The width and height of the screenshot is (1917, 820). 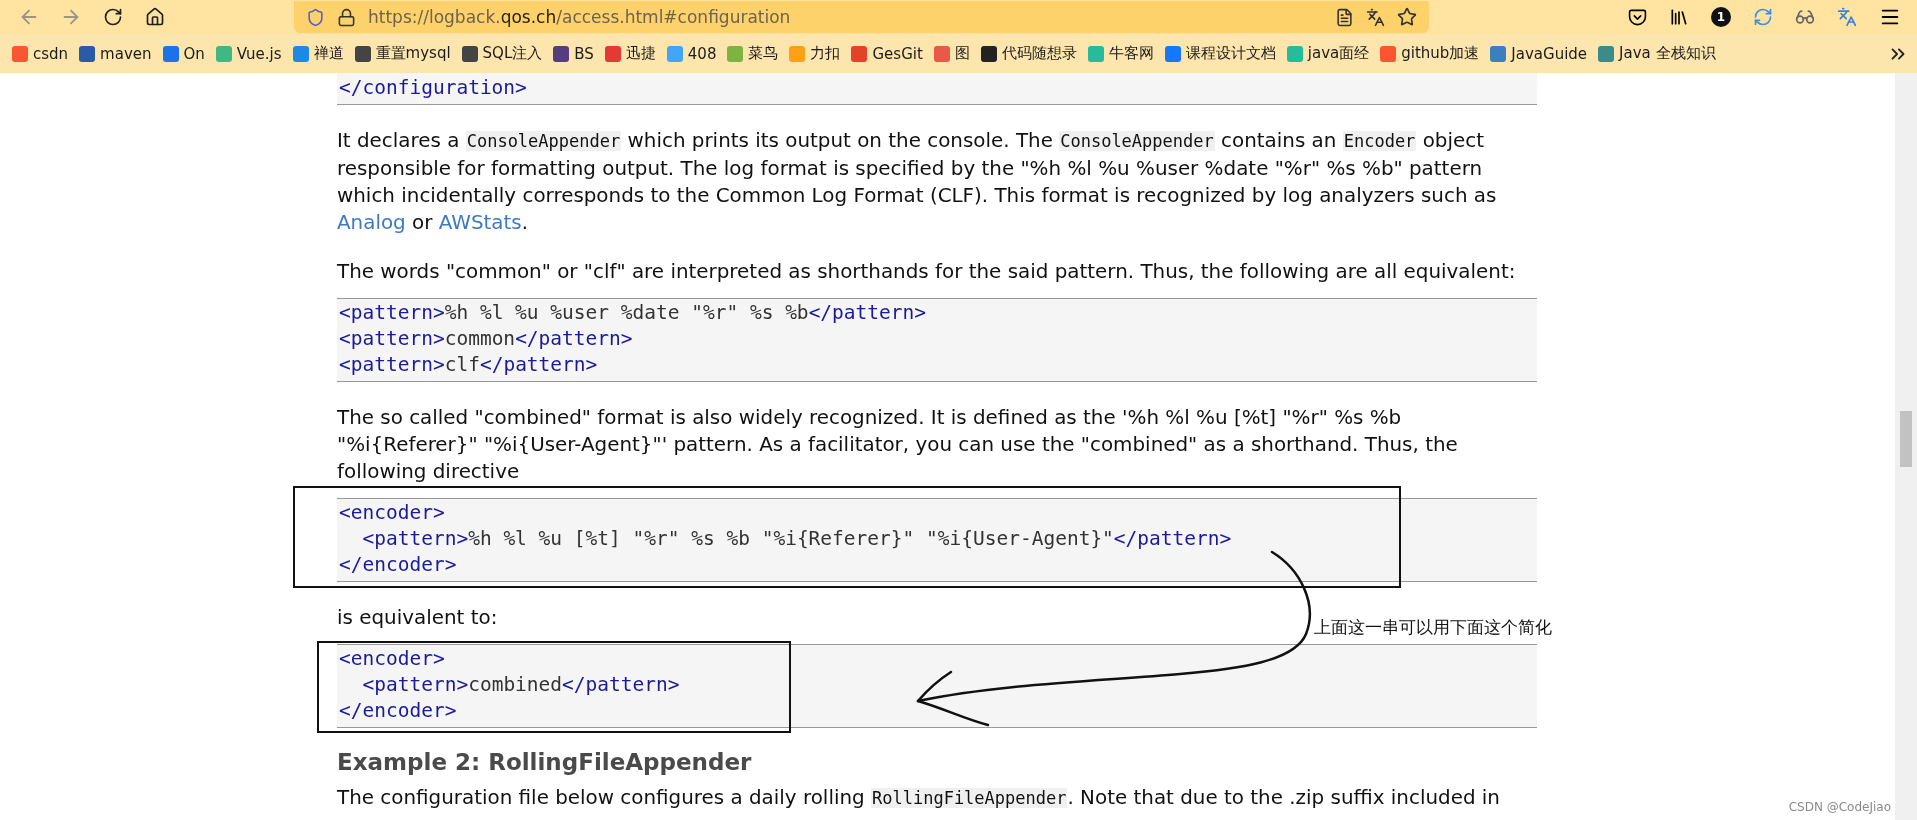 What do you see at coordinates (346, 17) in the screenshot?
I see `lock-icon` at bounding box center [346, 17].